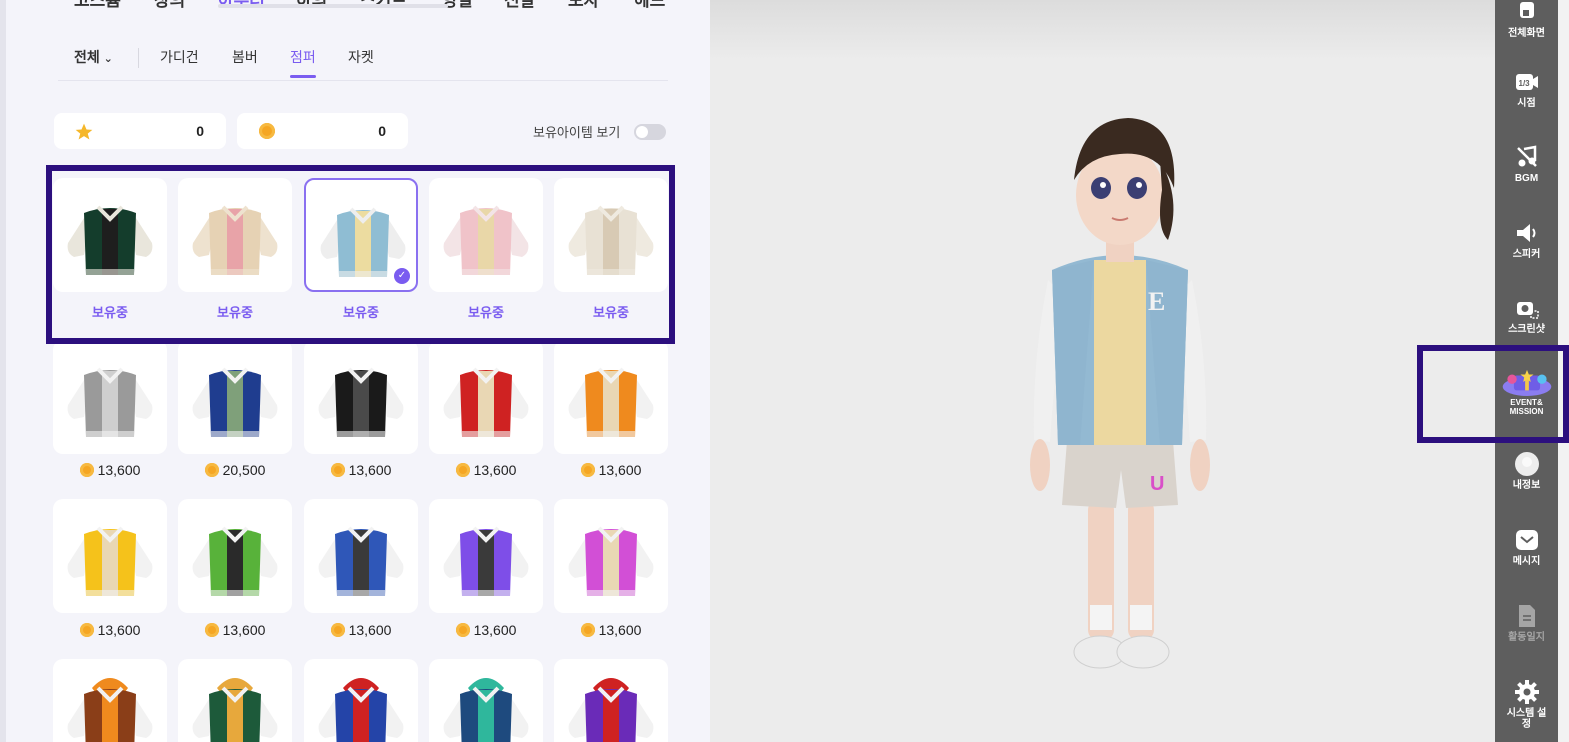  Describe the element at coordinates (3, 371) in the screenshot. I see `panel-edge` at that location.